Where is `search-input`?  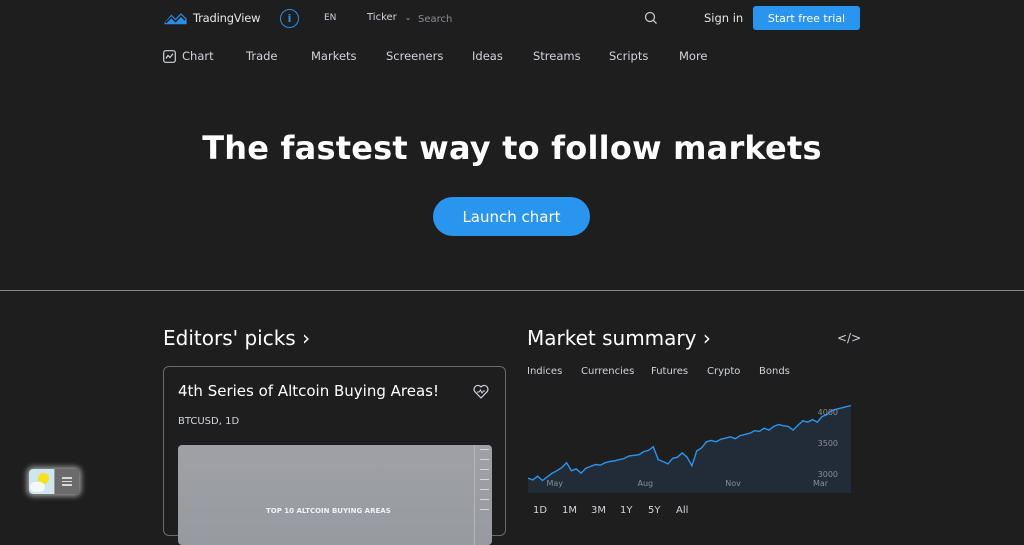 search-input is located at coordinates (518, 19).